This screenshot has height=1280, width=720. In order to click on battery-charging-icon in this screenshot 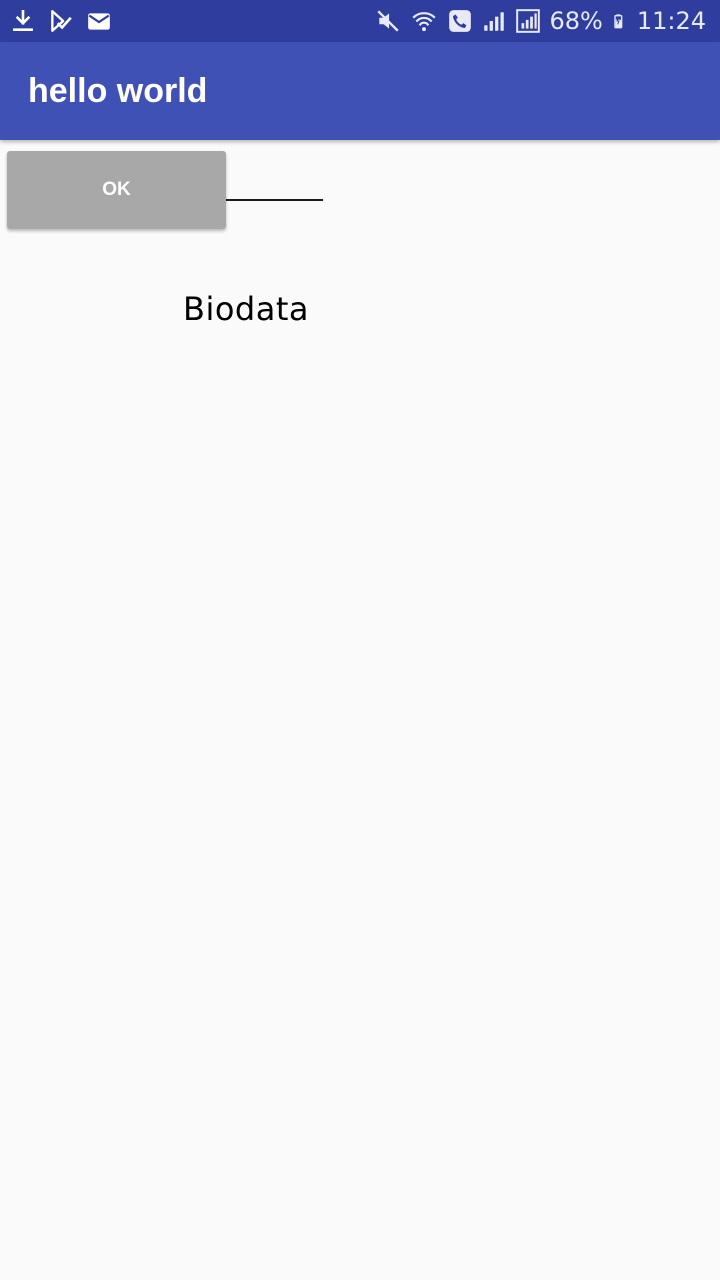, I will do `click(618, 21)`.